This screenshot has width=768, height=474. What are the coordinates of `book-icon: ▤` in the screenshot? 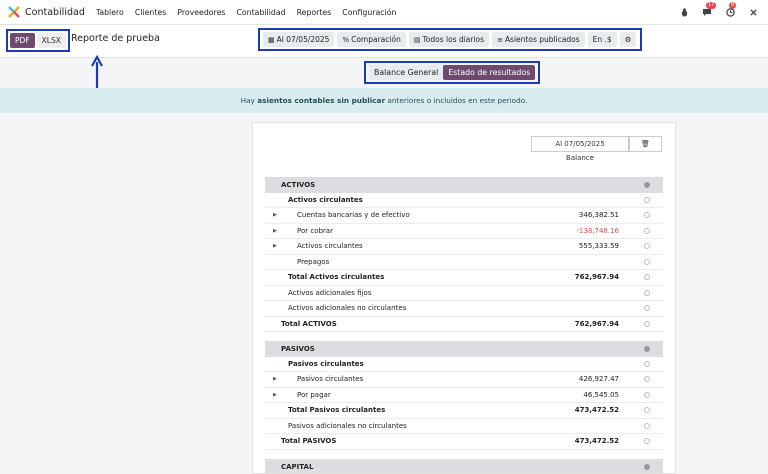 It's located at (417, 39).